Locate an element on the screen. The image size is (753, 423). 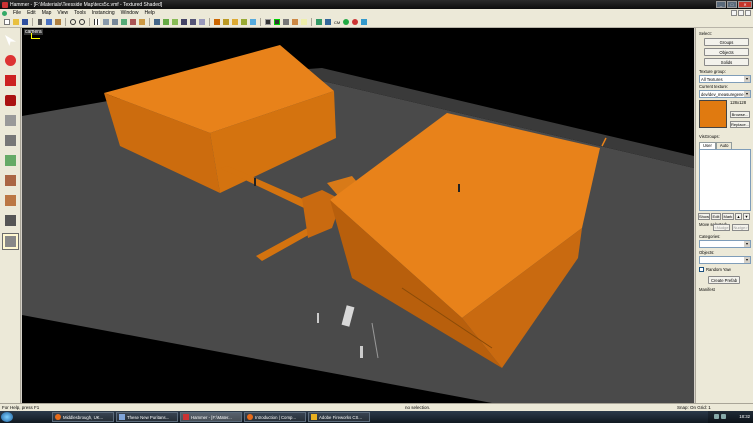
tool-palette is located at coordinates (10, 215).